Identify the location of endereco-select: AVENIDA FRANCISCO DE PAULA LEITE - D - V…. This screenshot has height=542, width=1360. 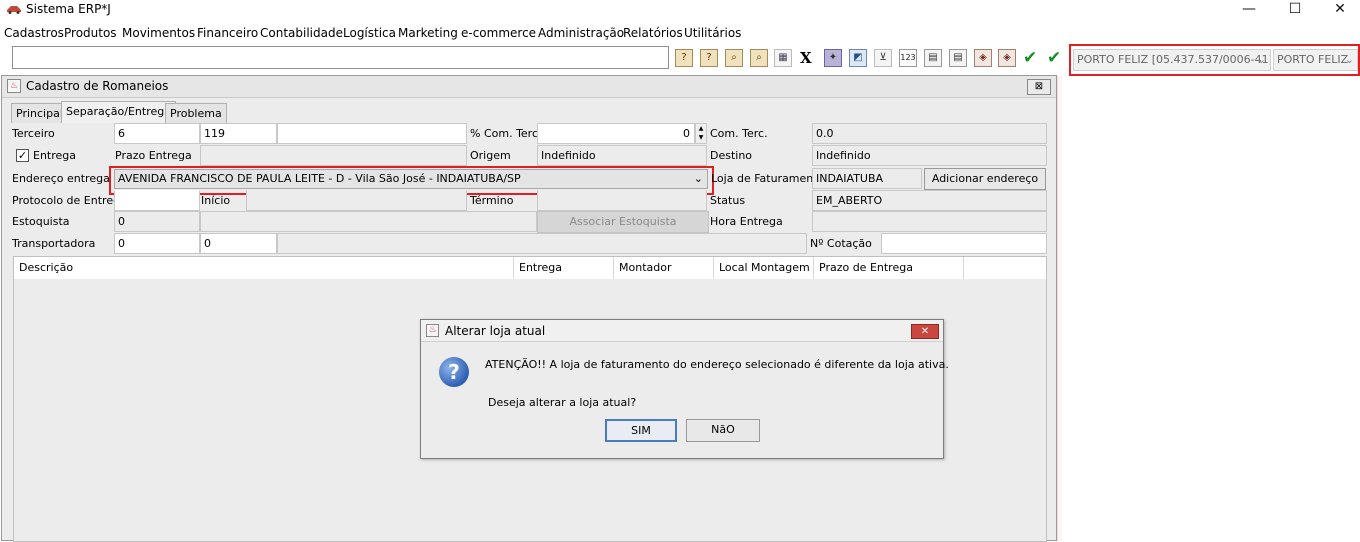
(411, 179).